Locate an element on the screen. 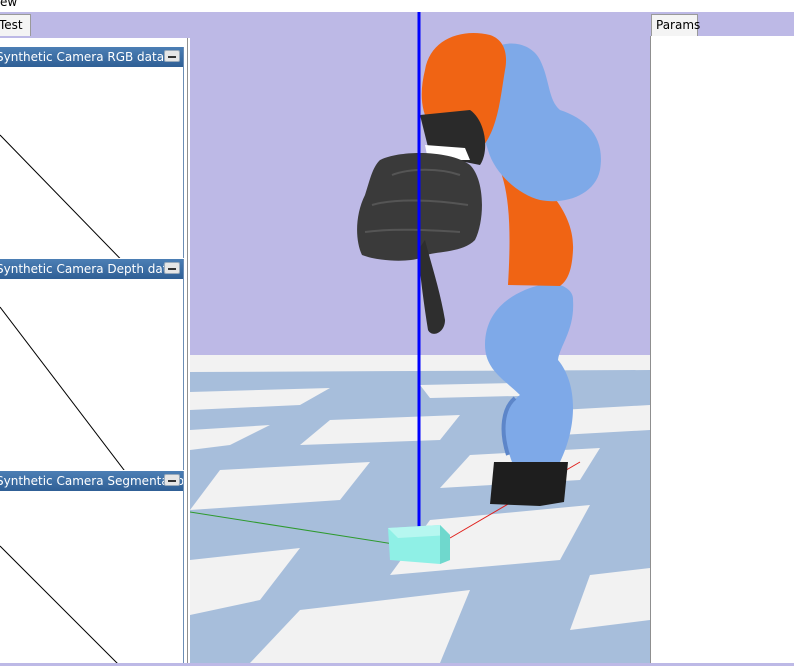 Image resolution: width=794 pixels, height=666 pixels. view-menu: ew is located at coordinates (8, 4).